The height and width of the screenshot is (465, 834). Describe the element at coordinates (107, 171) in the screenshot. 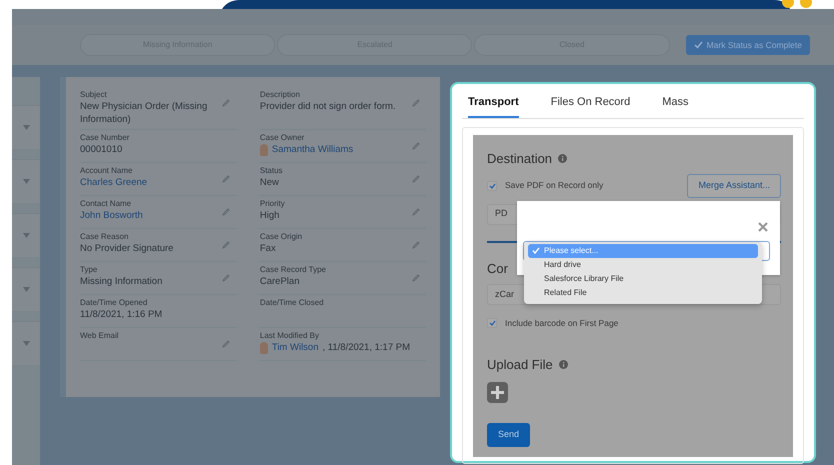

I see `field-label: Account Name` at that location.